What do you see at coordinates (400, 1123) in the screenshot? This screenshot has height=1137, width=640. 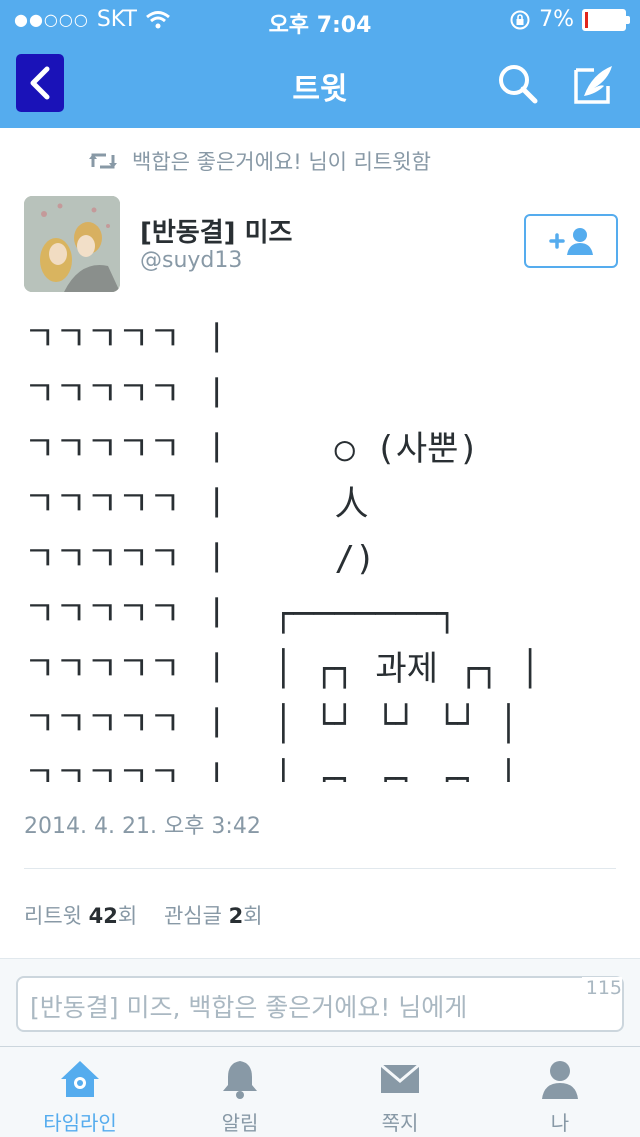 I see `tab-label: 쪽지` at bounding box center [400, 1123].